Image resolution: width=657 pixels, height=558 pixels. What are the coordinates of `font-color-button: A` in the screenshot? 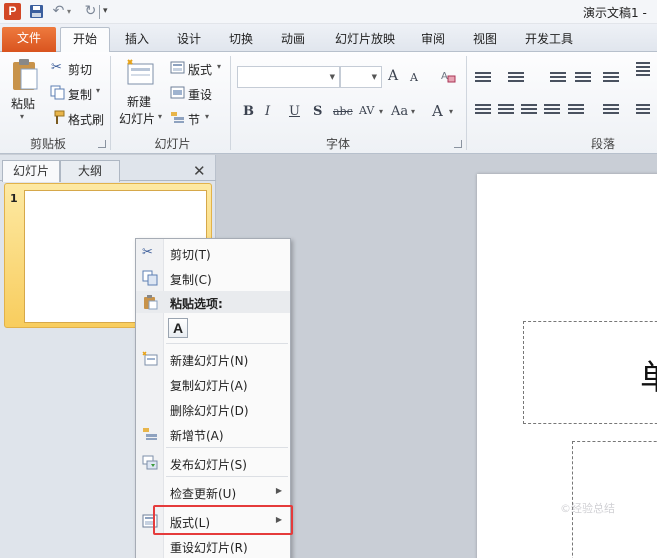 It's located at (437, 111).